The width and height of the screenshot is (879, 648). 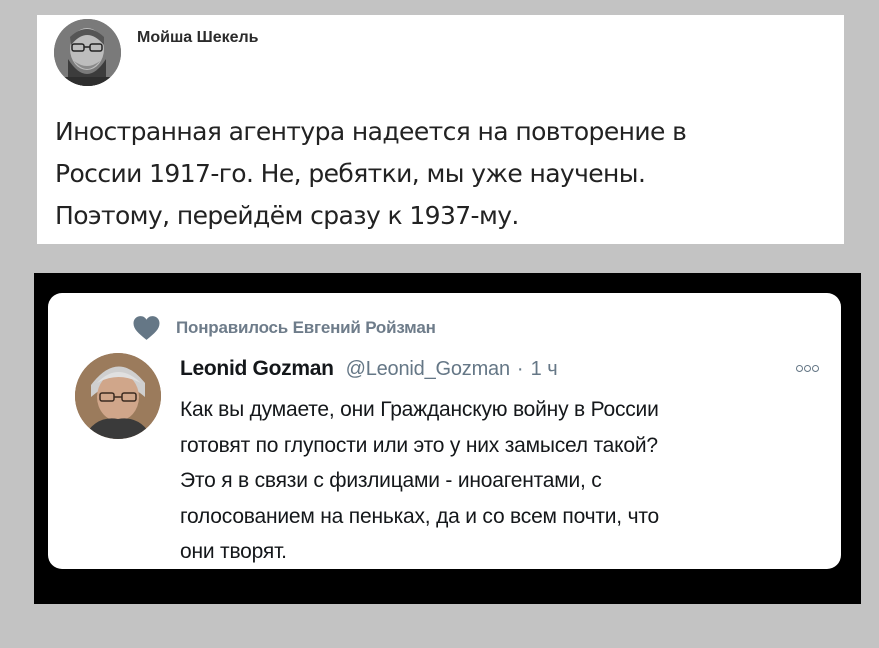 What do you see at coordinates (287, 215) in the screenshot?
I see `post-text-line: Поэтому, перейдём сразу к 1937-му.` at bounding box center [287, 215].